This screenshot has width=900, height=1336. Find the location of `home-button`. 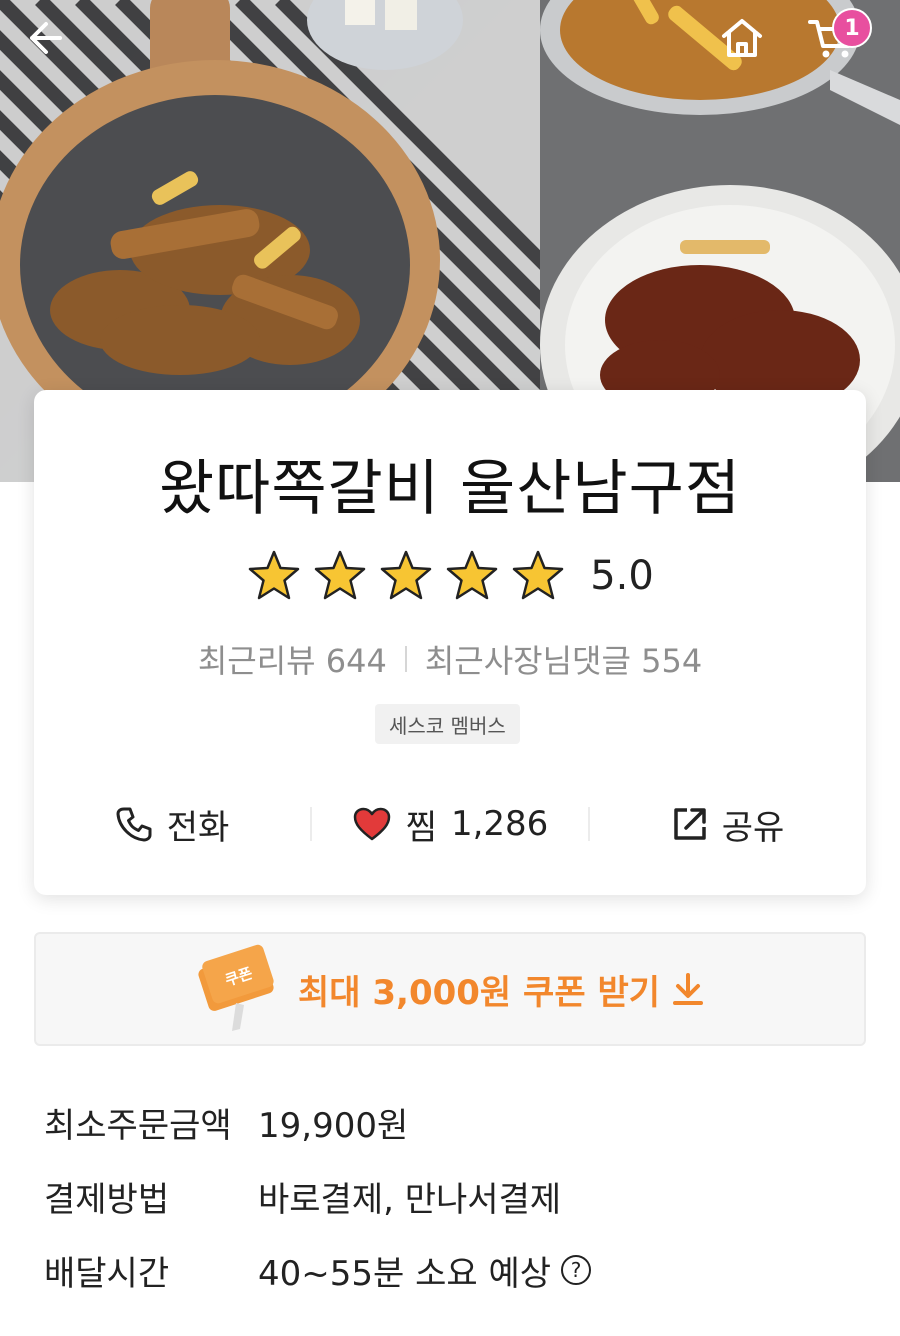

home-button is located at coordinates (752, 48).